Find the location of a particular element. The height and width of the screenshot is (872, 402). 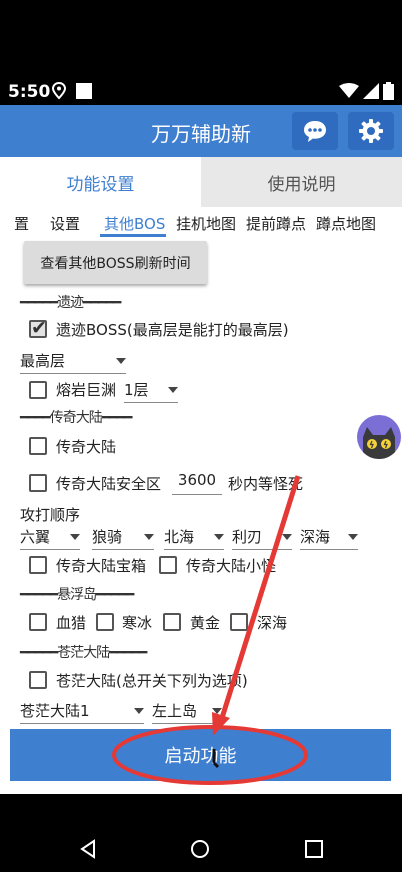

attack-order-select-4: 利刃 is located at coordinates (262, 538).